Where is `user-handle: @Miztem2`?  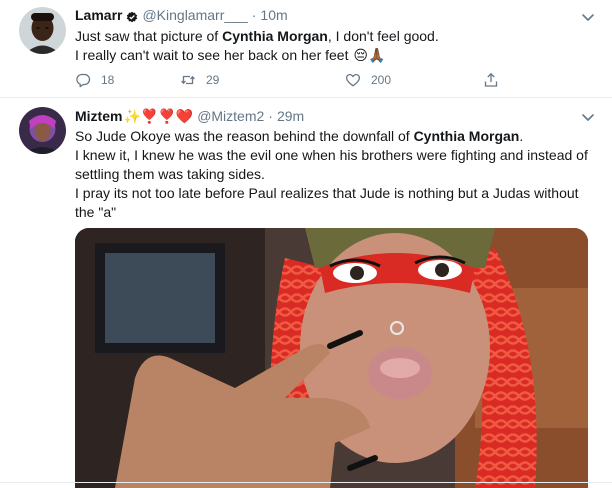 user-handle: @Miztem2 is located at coordinates (230, 116).